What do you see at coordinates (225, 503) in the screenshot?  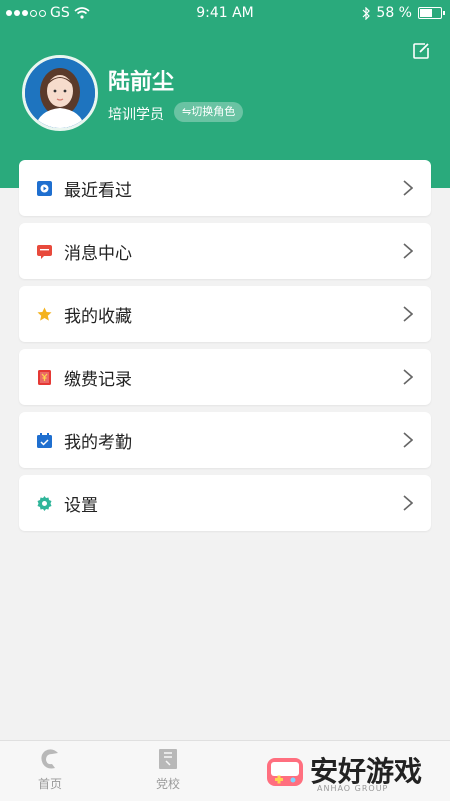 I see `menu-item-settings: 设置` at bounding box center [225, 503].